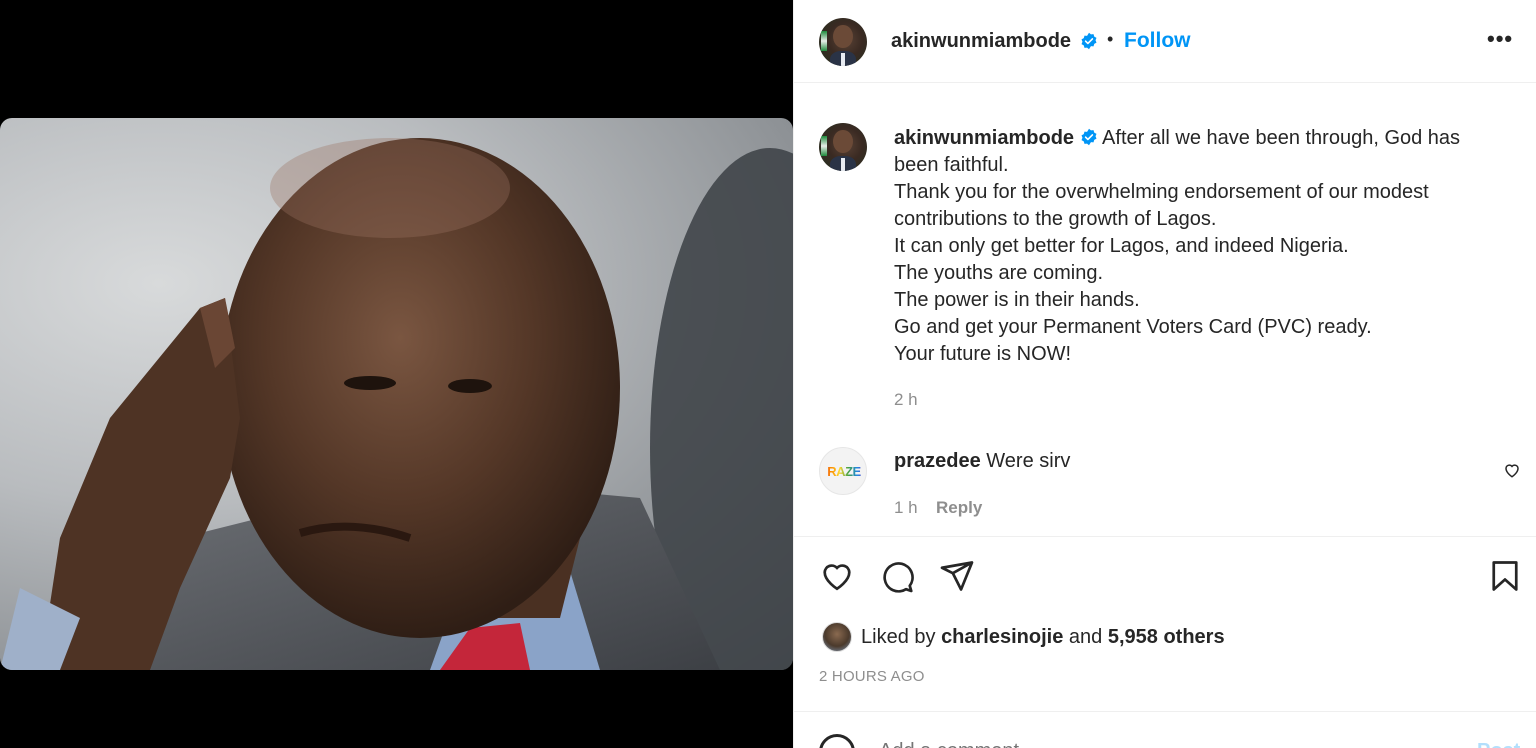  Describe the element at coordinates (843, 42) in the screenshot. I see `author-avatar` at that location.